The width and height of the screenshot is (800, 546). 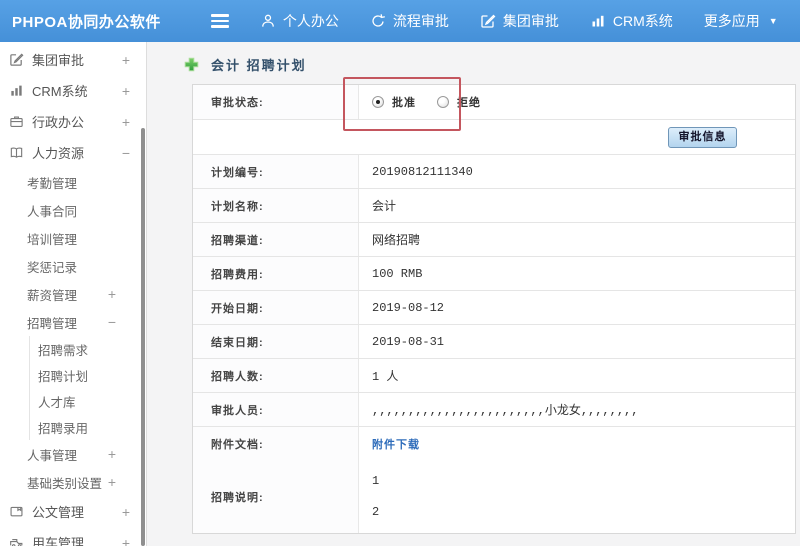 I want to click on sidebar-item-label: 人事合同, so click(x=52, y=211).